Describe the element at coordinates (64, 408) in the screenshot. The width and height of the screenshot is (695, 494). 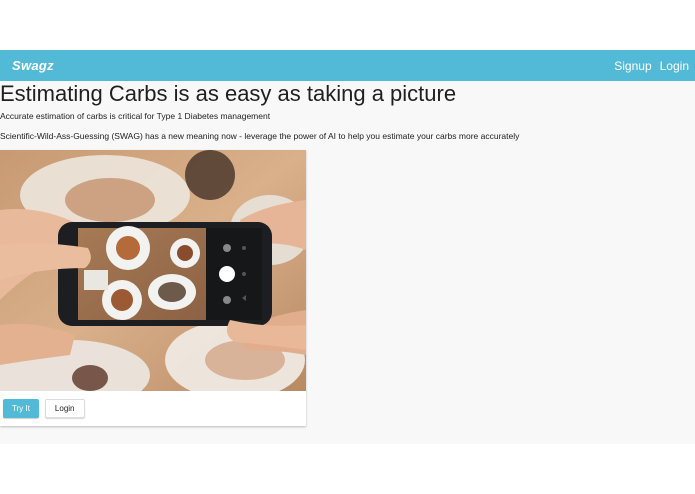
I see `login-button: Login` at that location.